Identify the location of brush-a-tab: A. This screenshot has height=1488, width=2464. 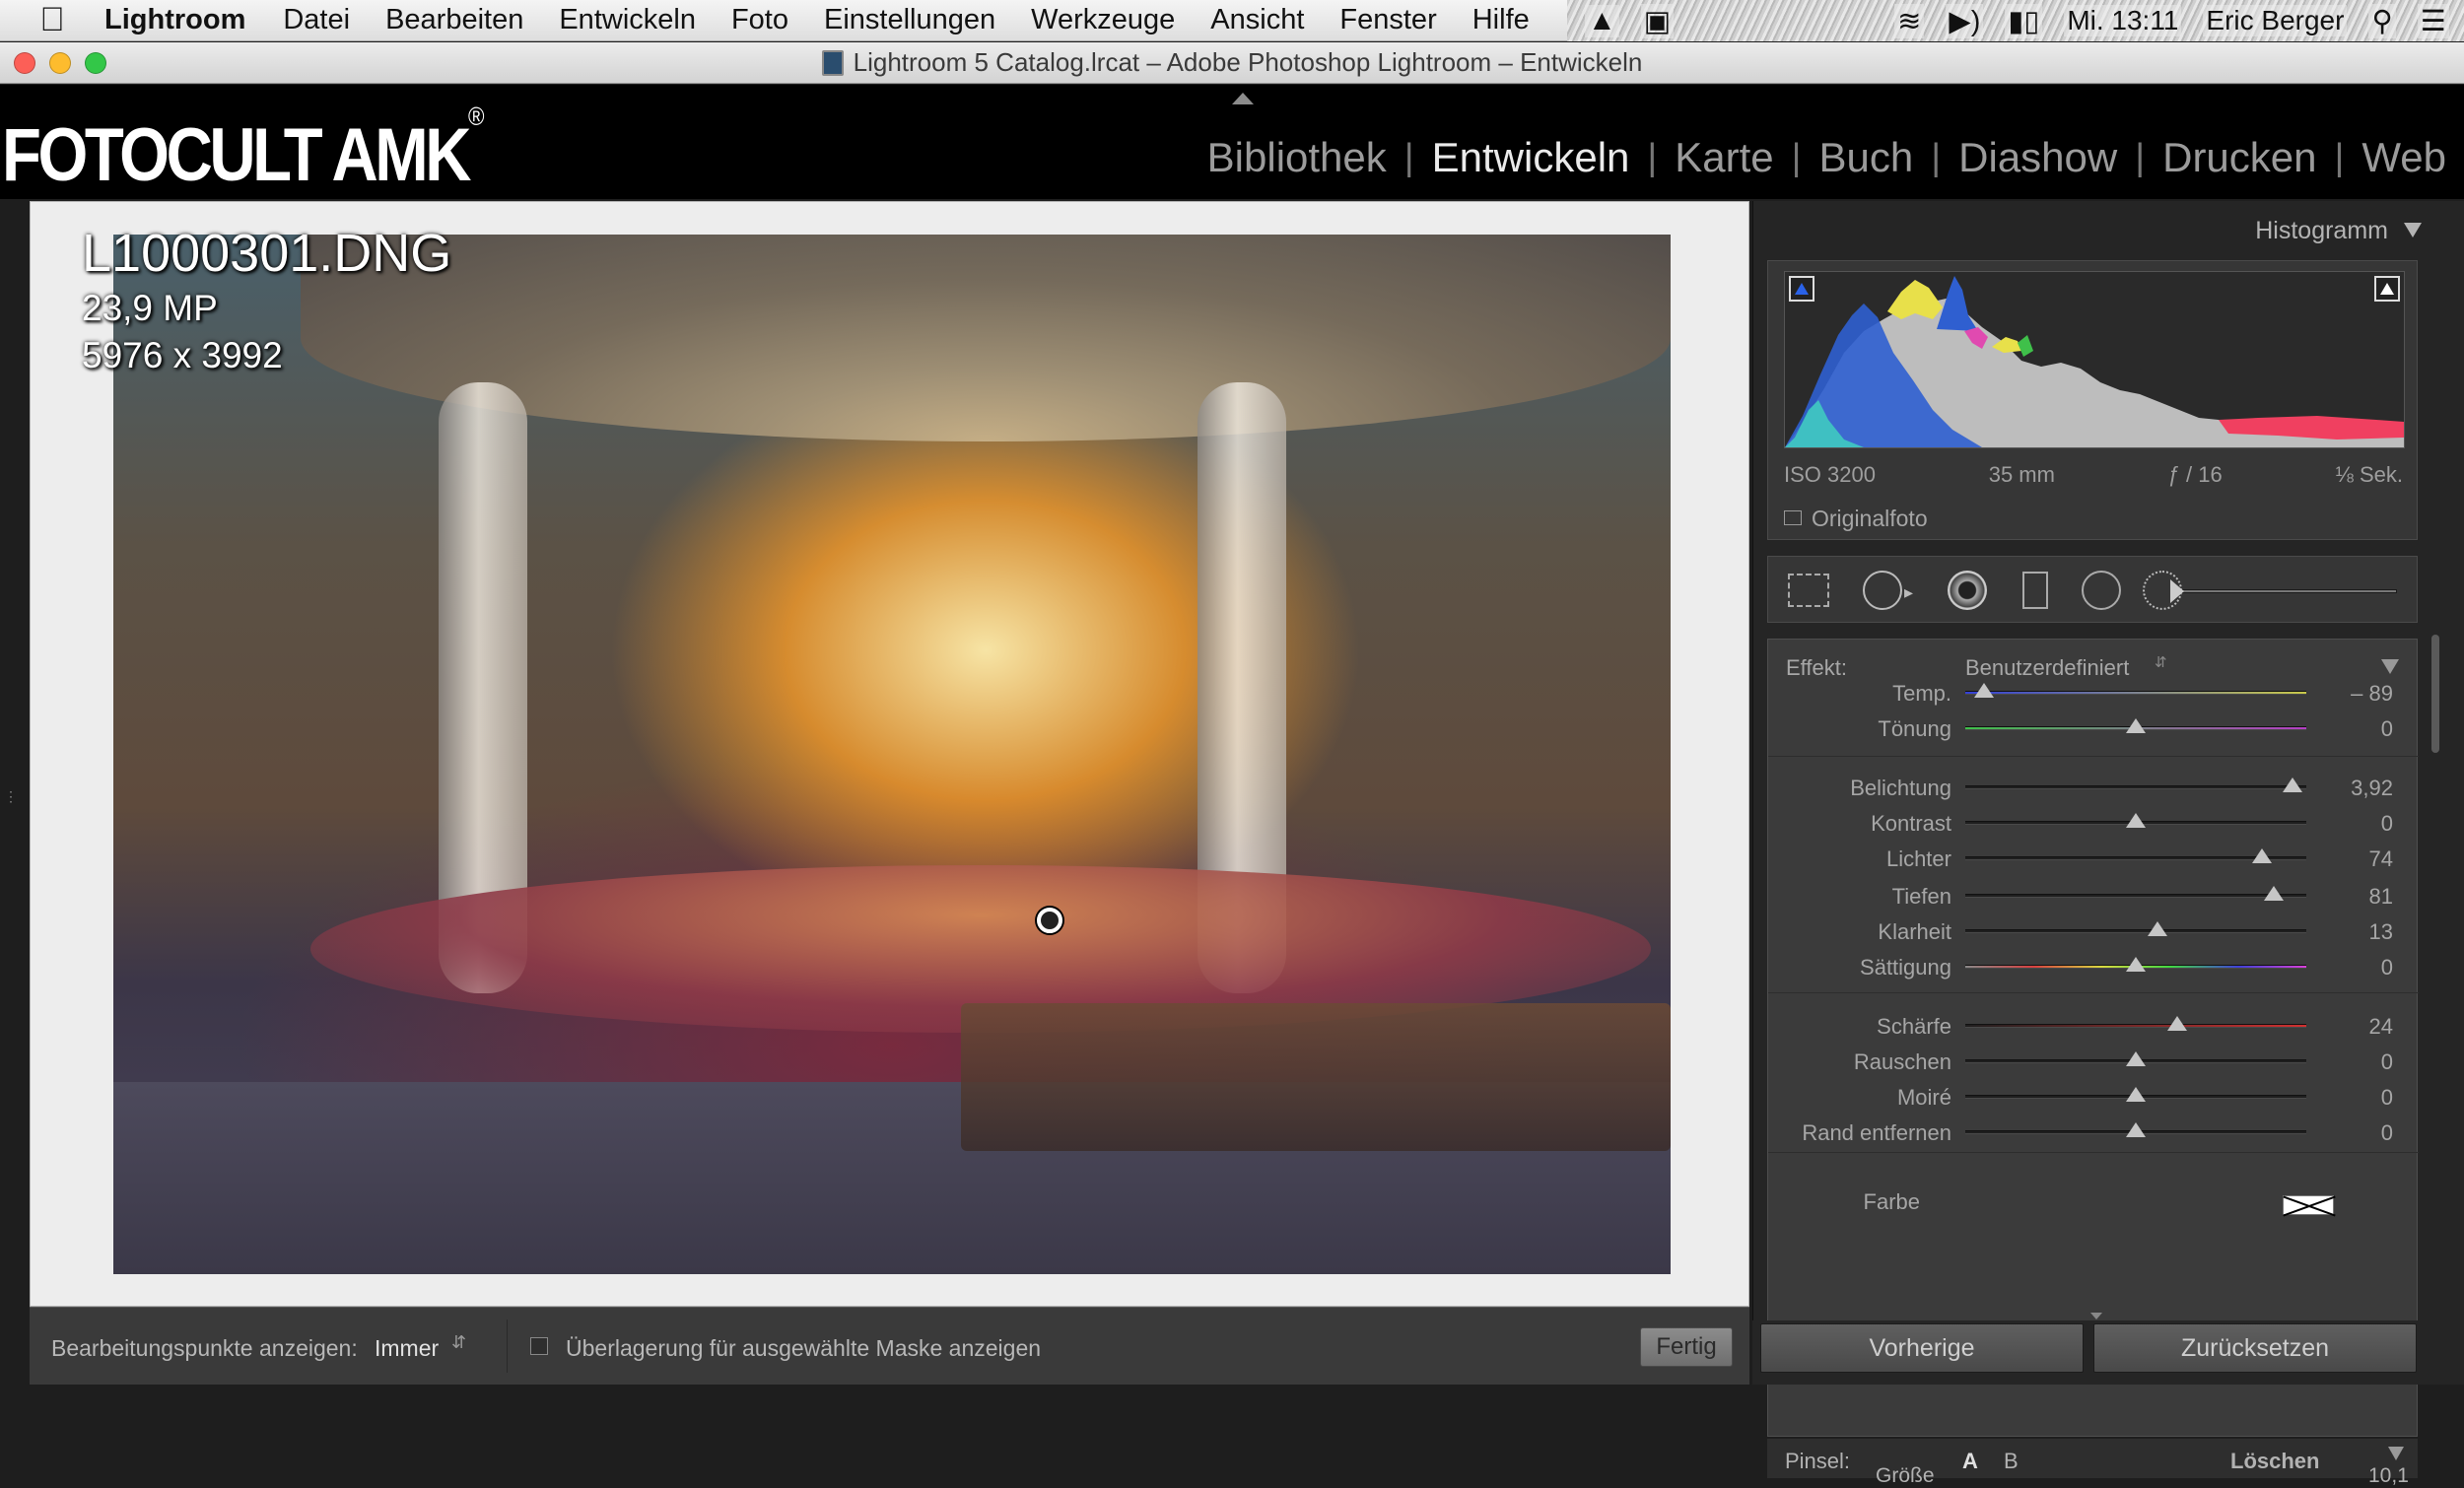
(1970, 1462).